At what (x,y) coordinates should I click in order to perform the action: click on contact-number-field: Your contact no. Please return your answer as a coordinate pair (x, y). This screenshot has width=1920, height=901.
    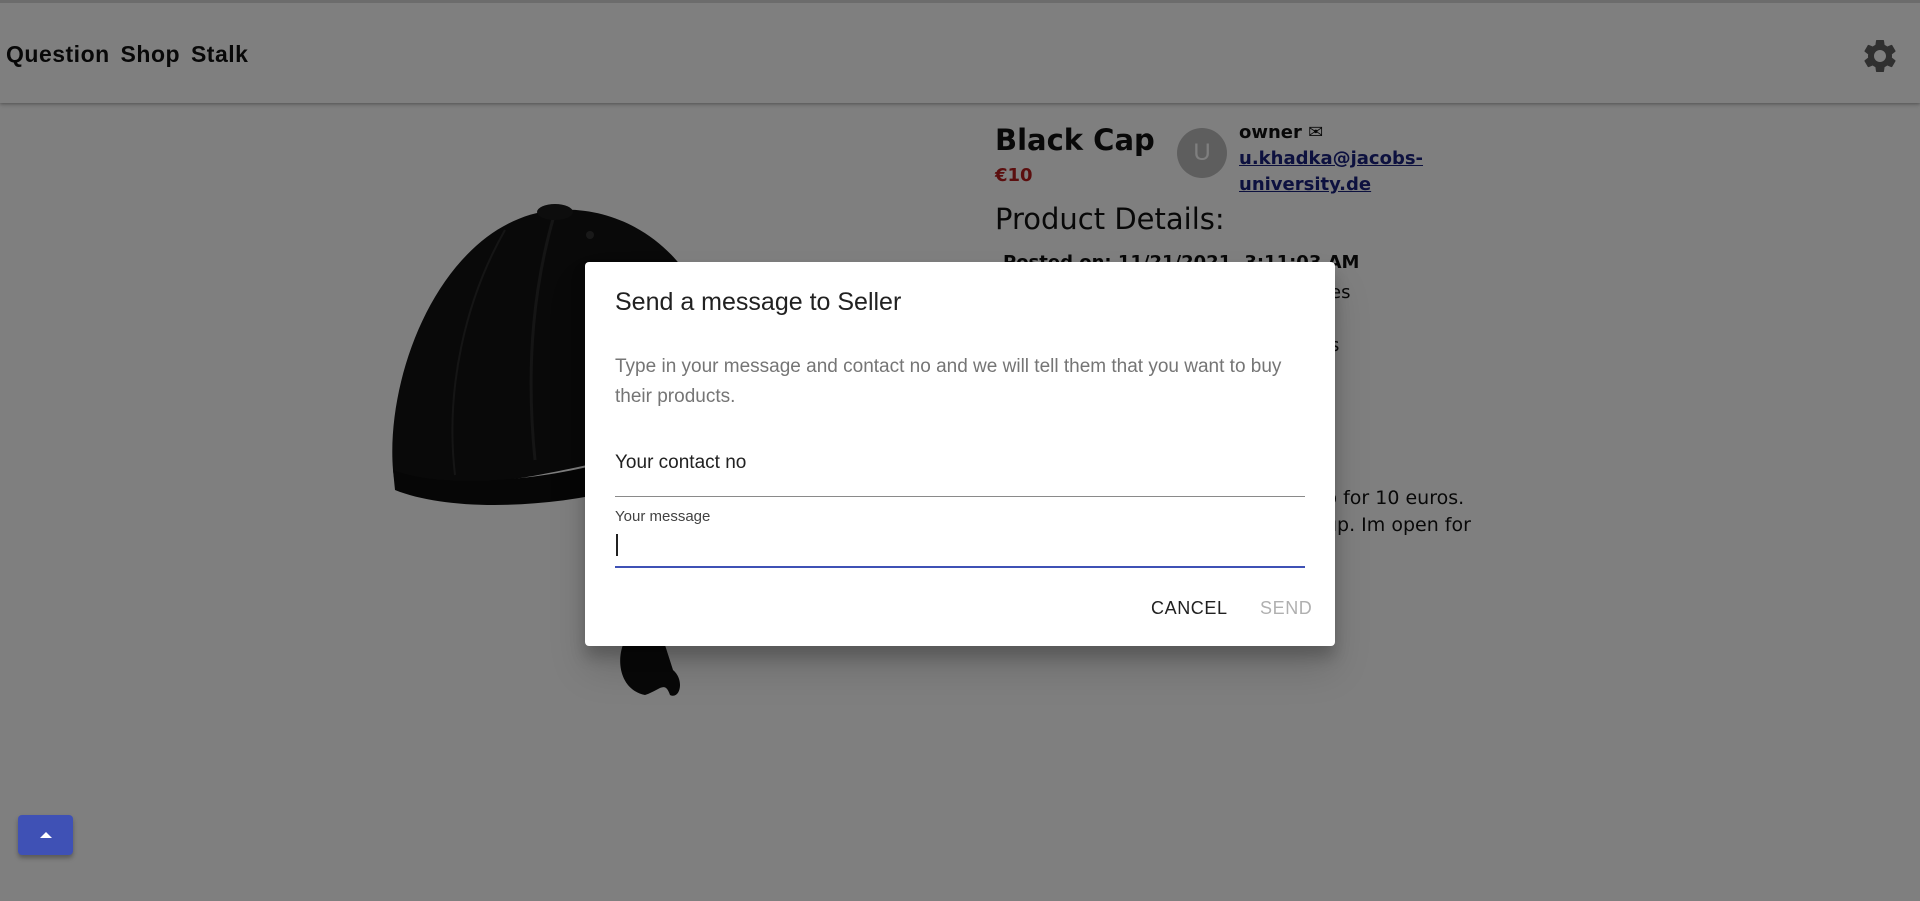
    Looking at the image, I should click on (960, 474).